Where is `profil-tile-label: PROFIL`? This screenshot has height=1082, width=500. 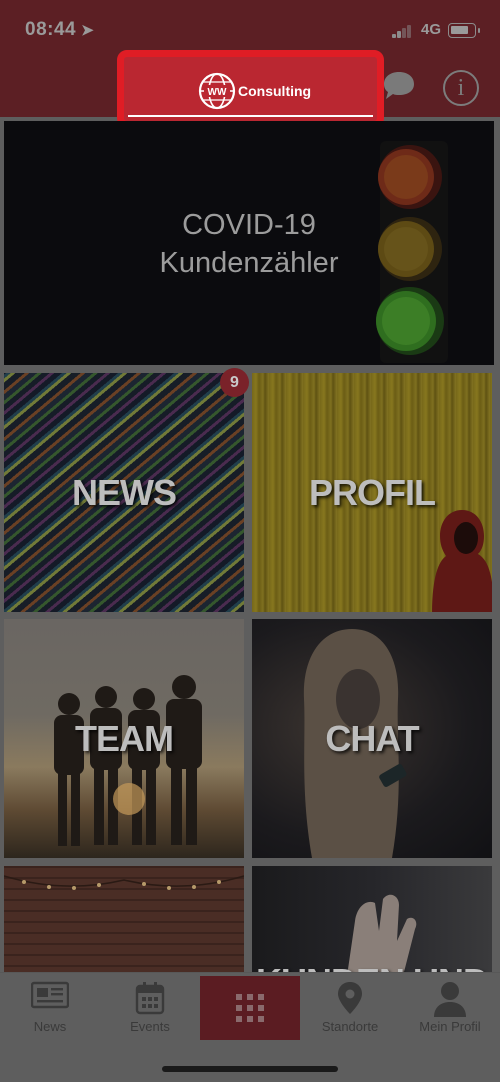
profil-tile-label: PROFIL is located at coordinates (372, 492).